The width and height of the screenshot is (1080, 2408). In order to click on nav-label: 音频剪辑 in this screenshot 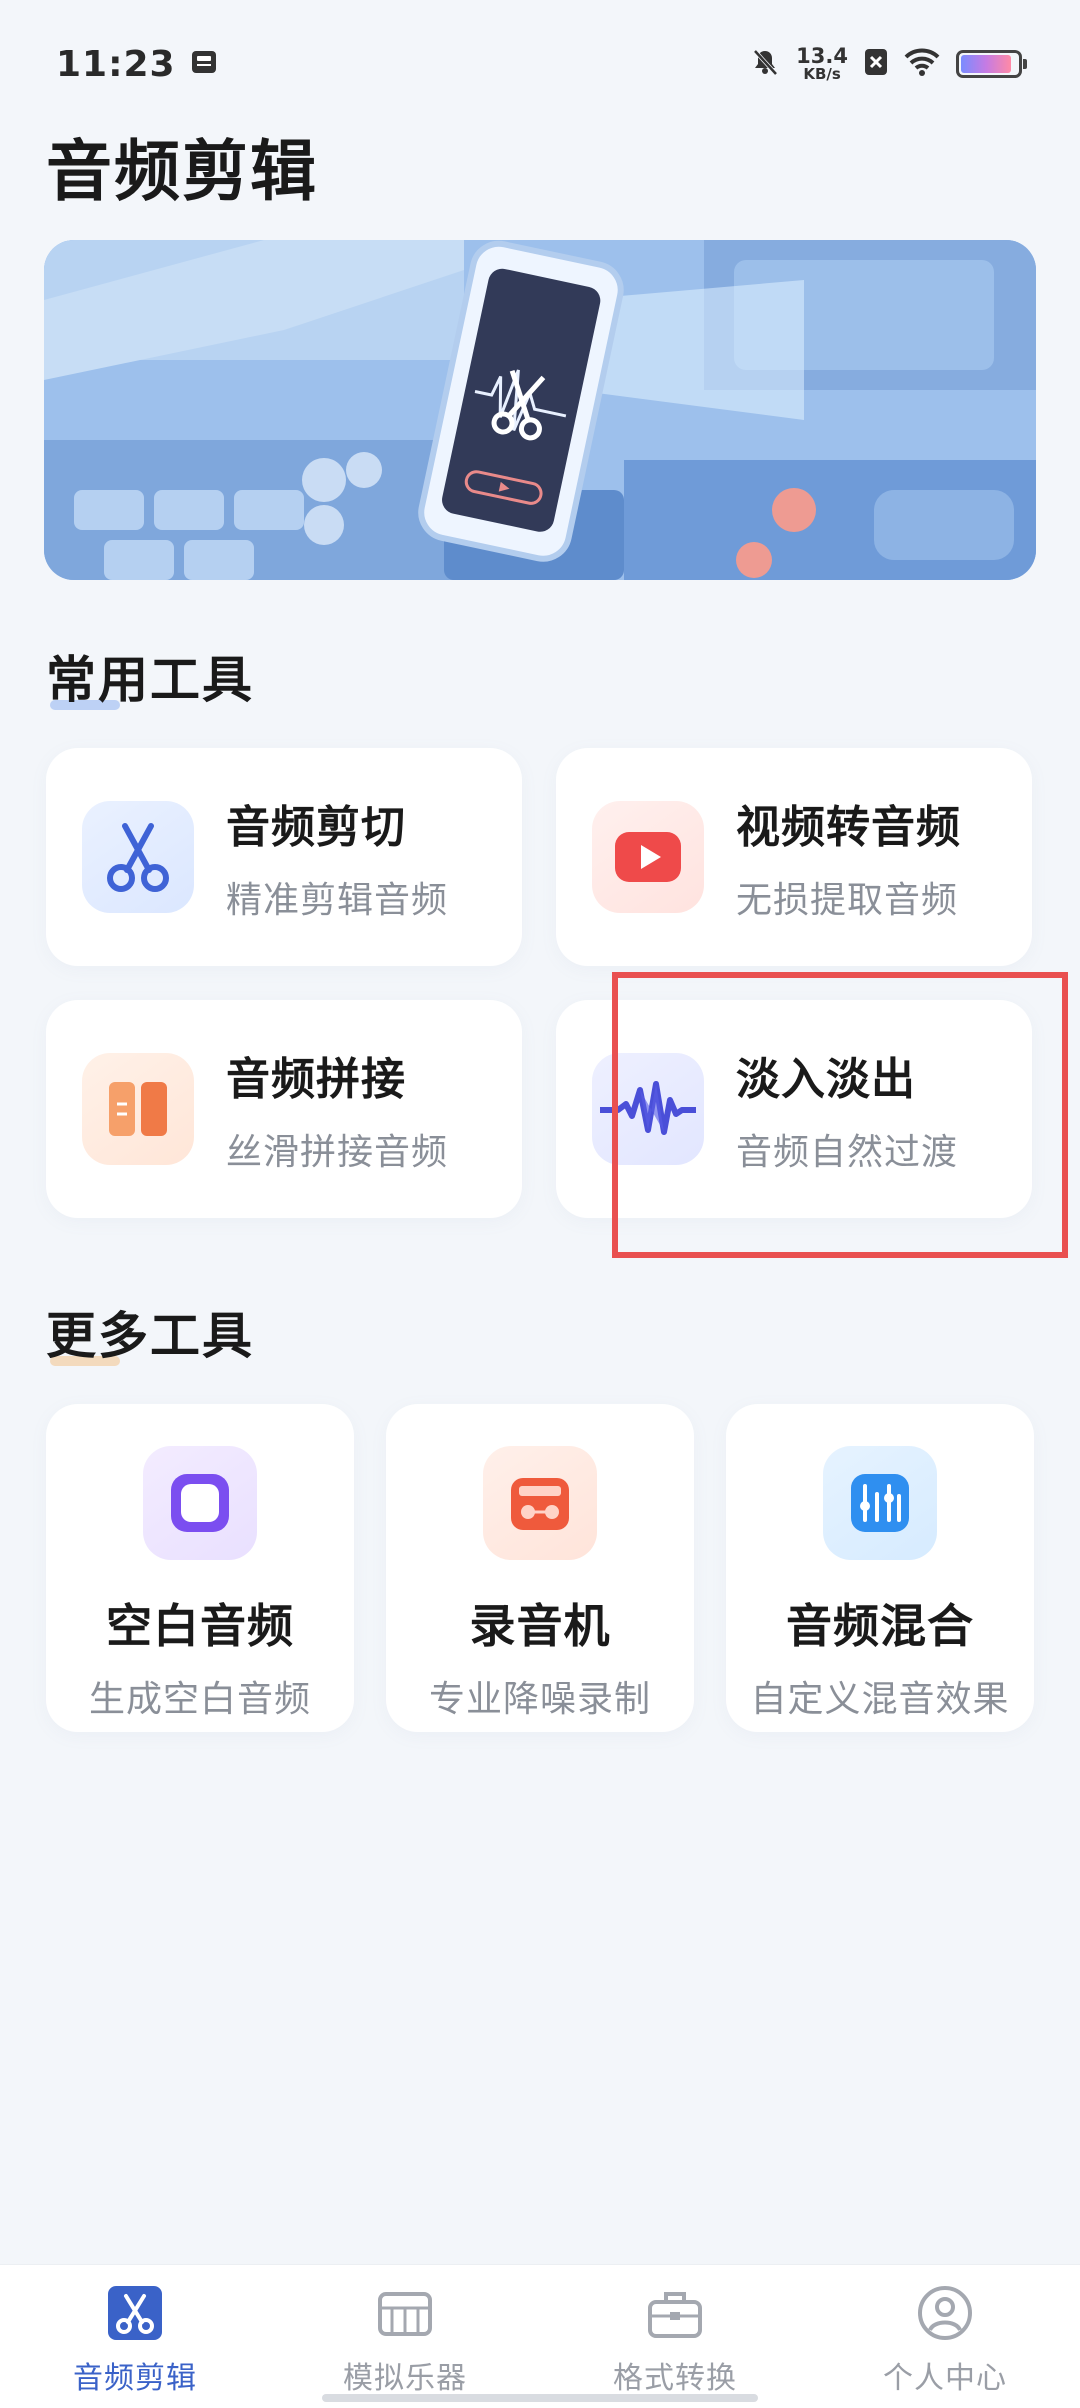, I will do `click(135, 2378)`.